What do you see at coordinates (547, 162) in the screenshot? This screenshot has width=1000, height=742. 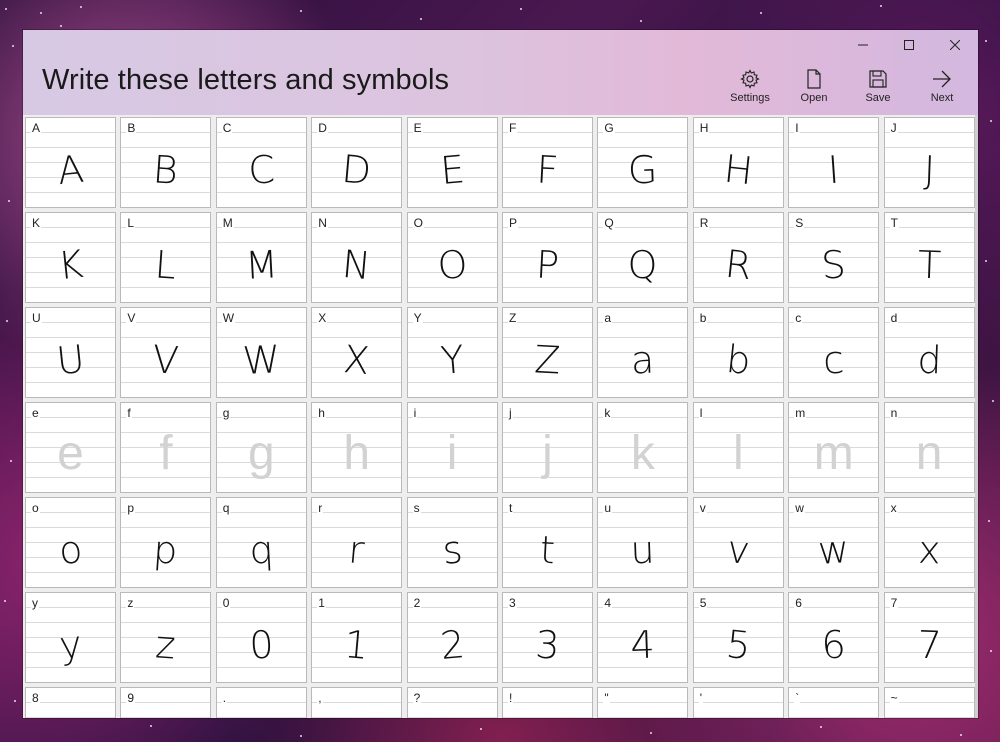 I see `ink-cell: FF` at bounding box center [547, 162].